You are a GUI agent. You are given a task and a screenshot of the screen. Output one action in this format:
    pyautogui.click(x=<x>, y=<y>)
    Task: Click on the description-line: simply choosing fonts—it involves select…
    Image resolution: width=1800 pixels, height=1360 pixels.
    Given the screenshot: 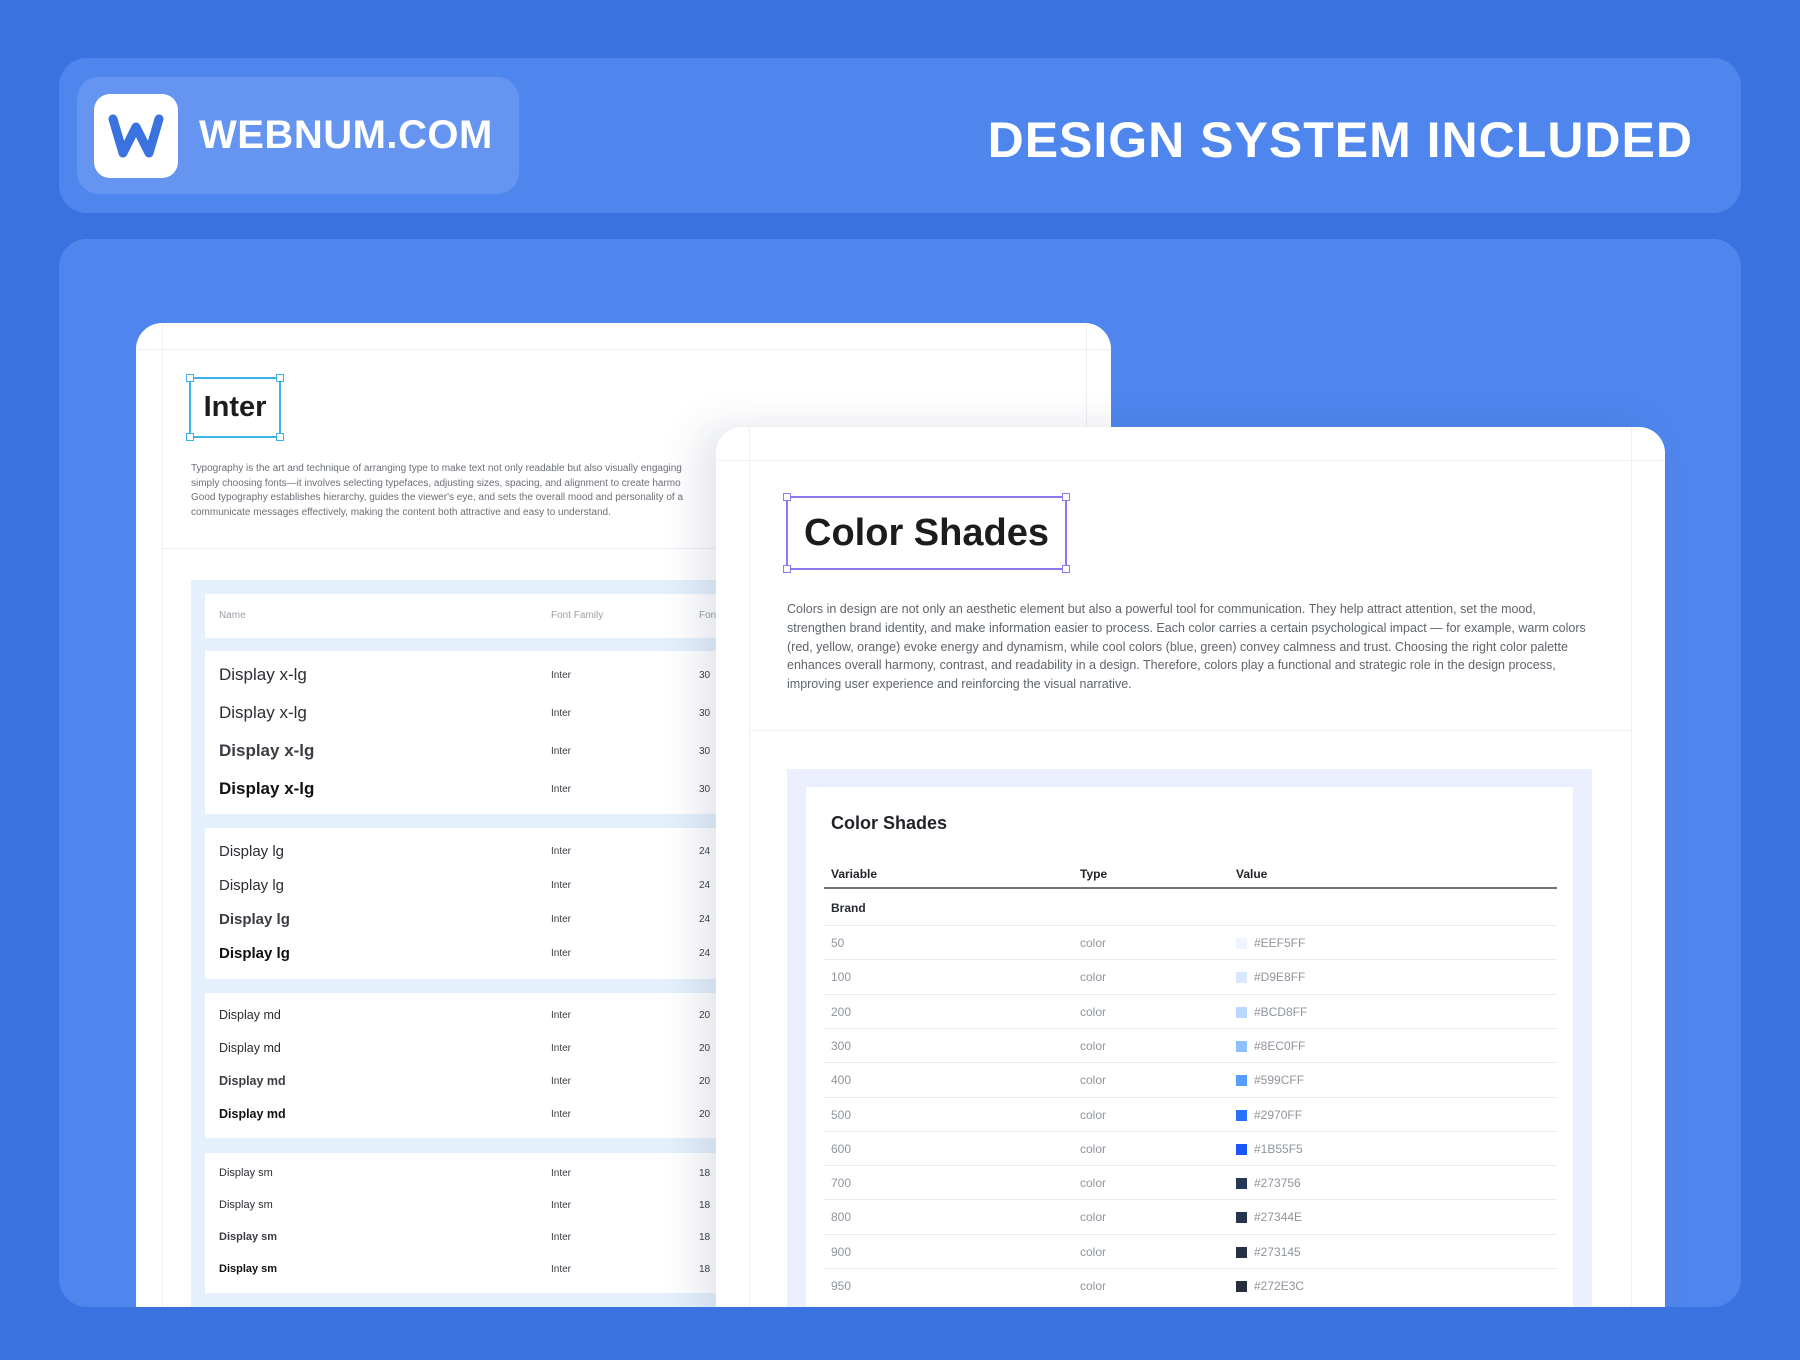 What is the action you would take?
    pyautogui.click(x=436, y=483)
    